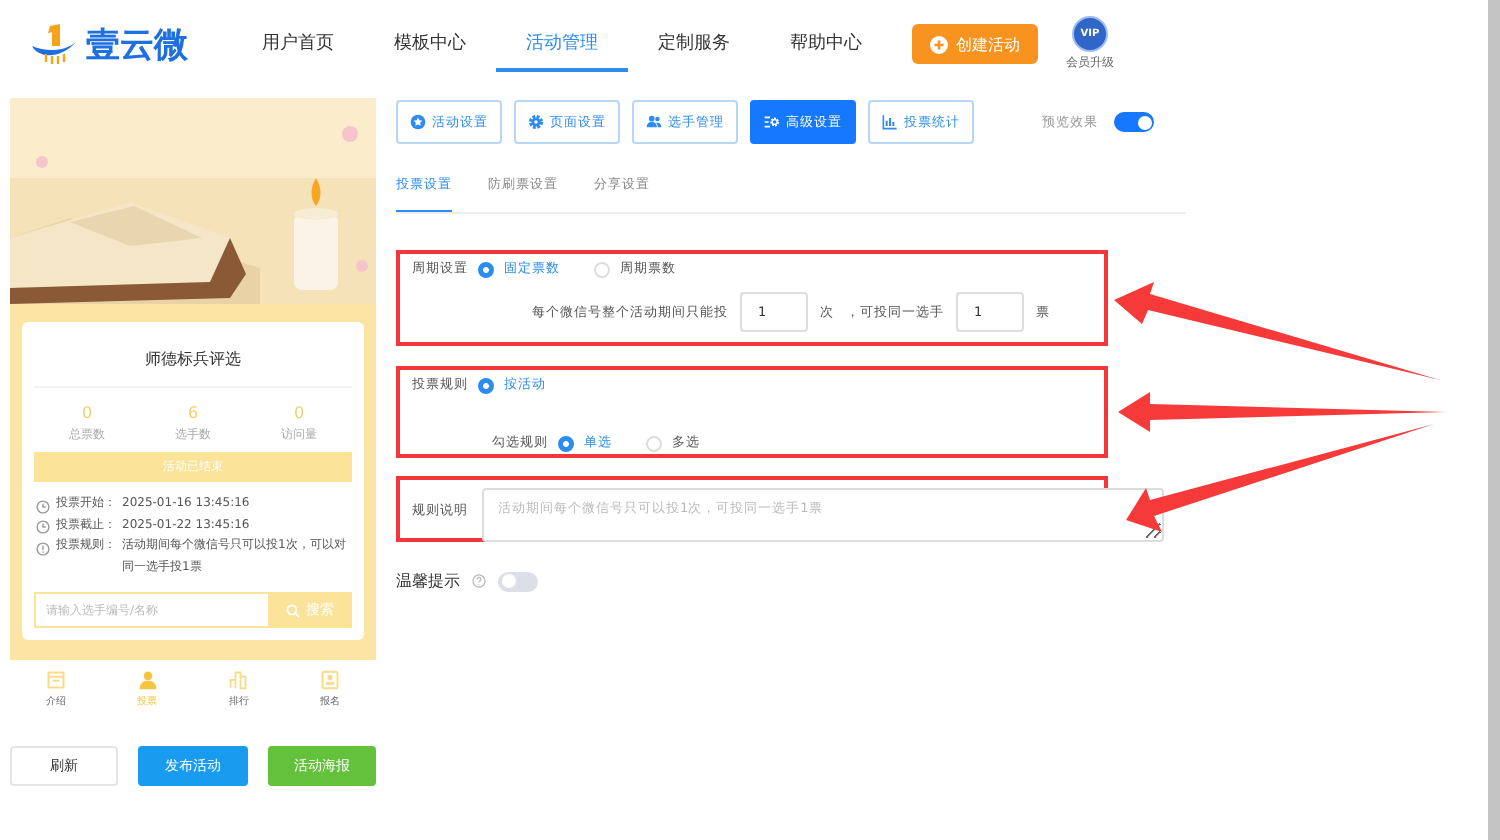  I want to click on search-icon, so click(293, 610).